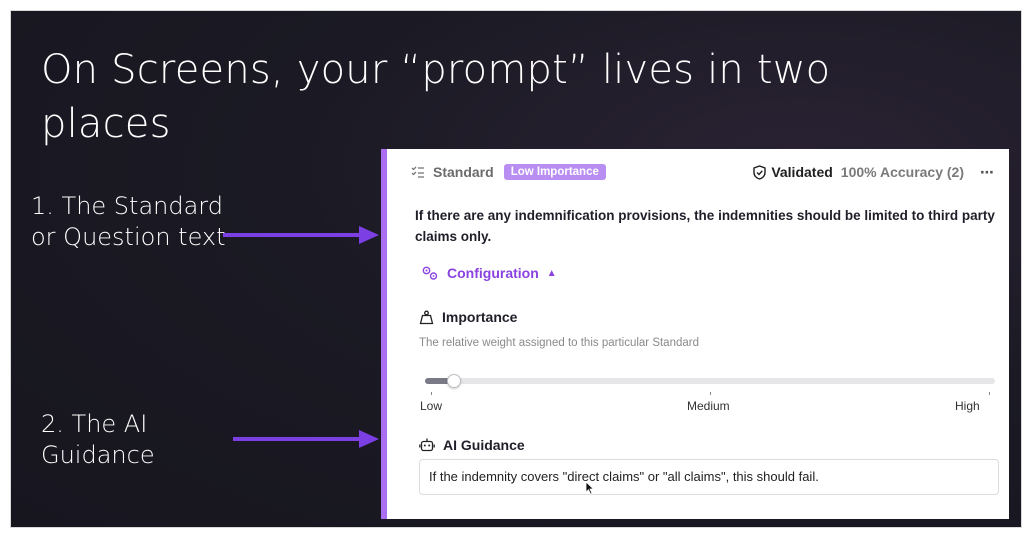 The image size is (1032, 540). What do you see at coordinates (708, 406) in the screenshot?
I see `slider-label-medium: Medium` at bounding box center [708, 406].